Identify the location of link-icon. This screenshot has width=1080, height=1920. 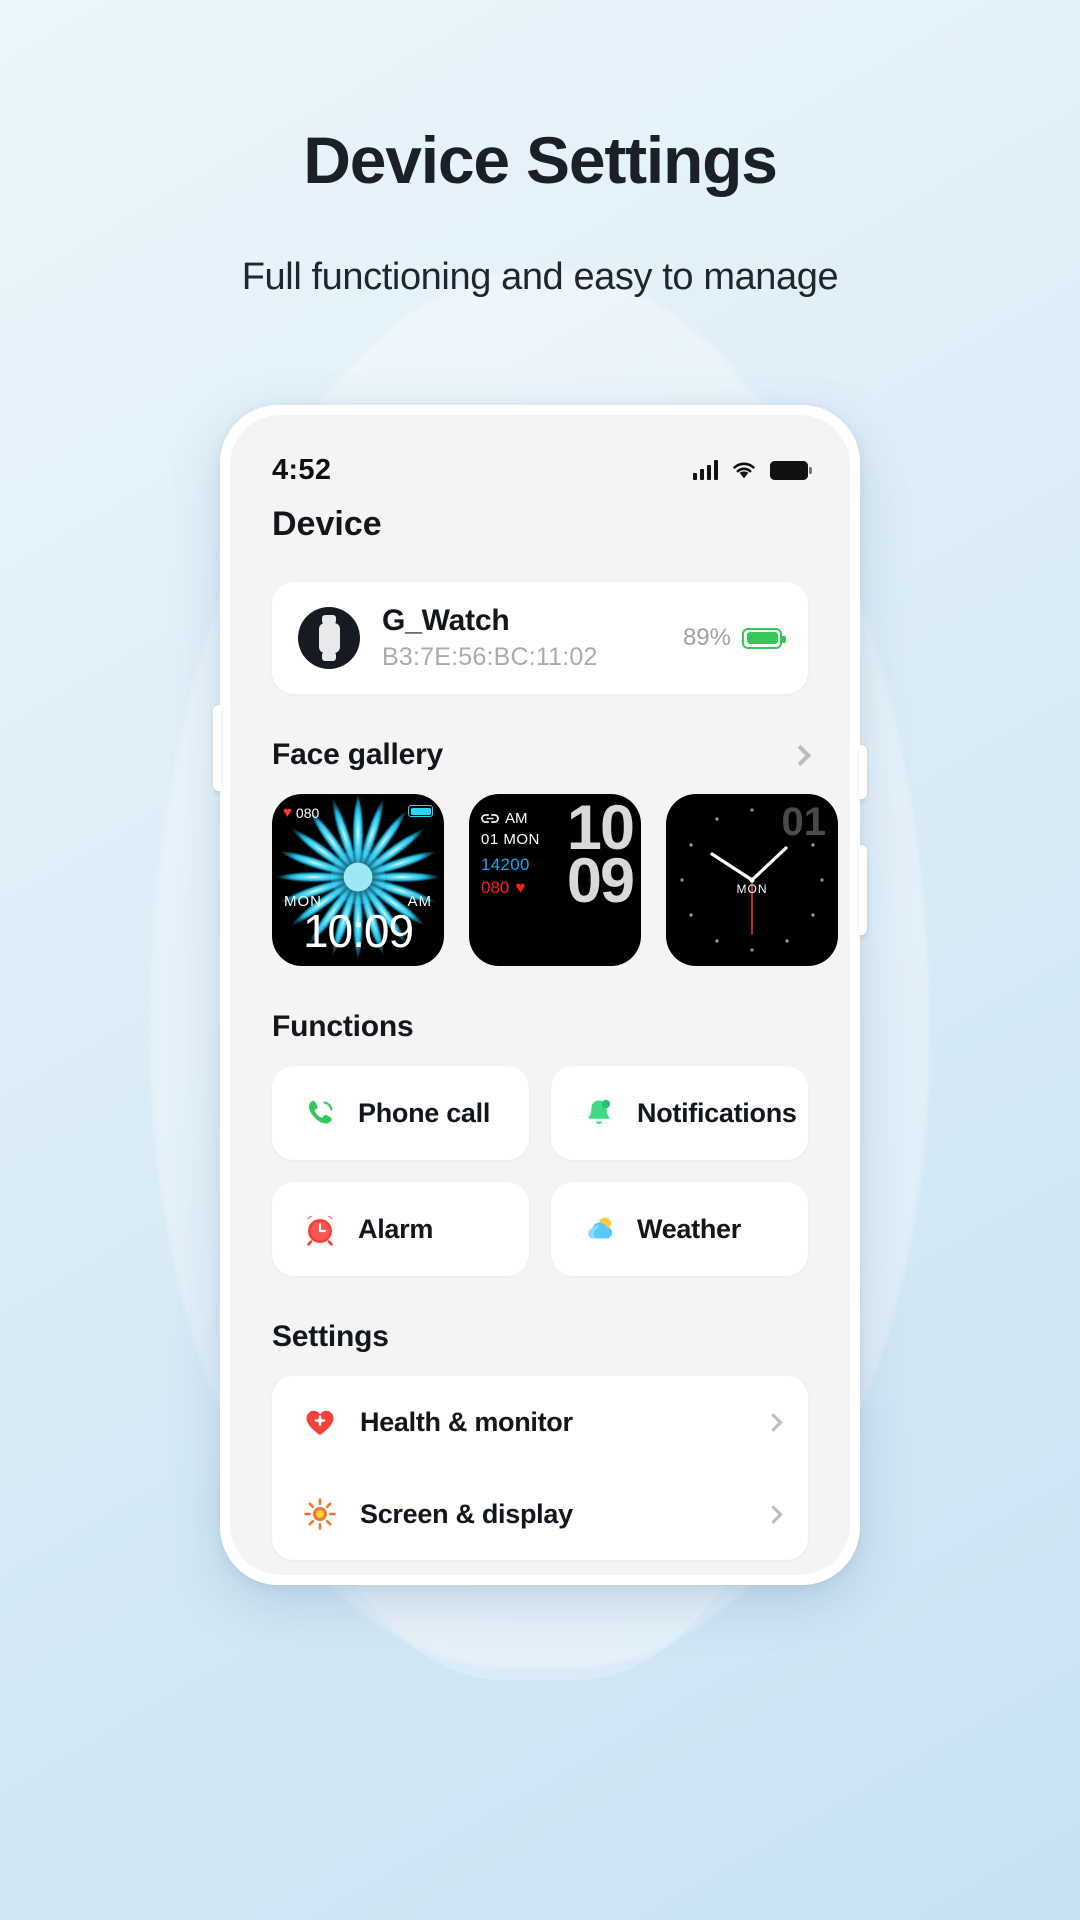
(490, 818).